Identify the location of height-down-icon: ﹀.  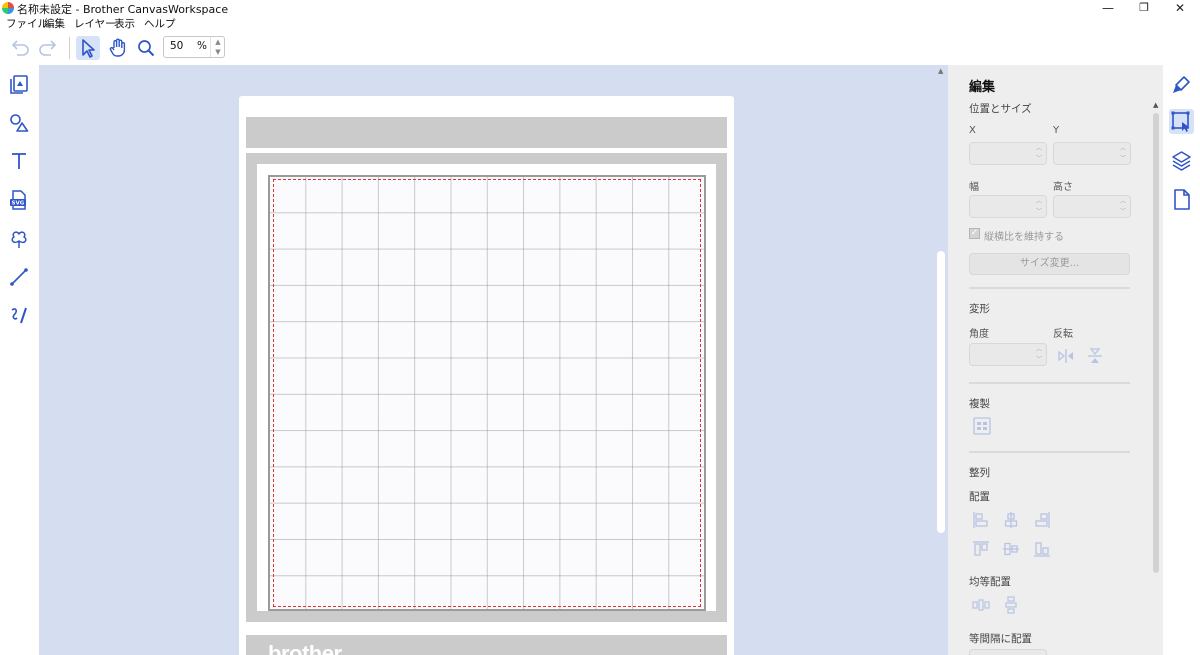
(1123, 212).